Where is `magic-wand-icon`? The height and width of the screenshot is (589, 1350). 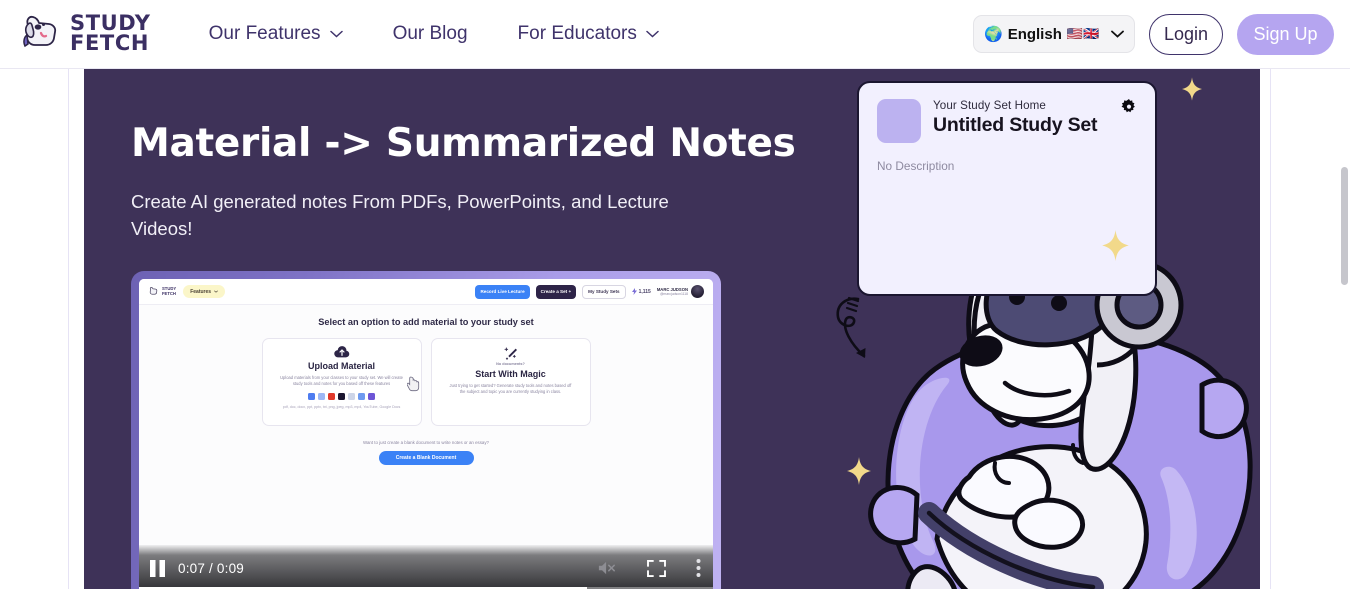 magic-wand-icon is located at coordinates (510, 353).